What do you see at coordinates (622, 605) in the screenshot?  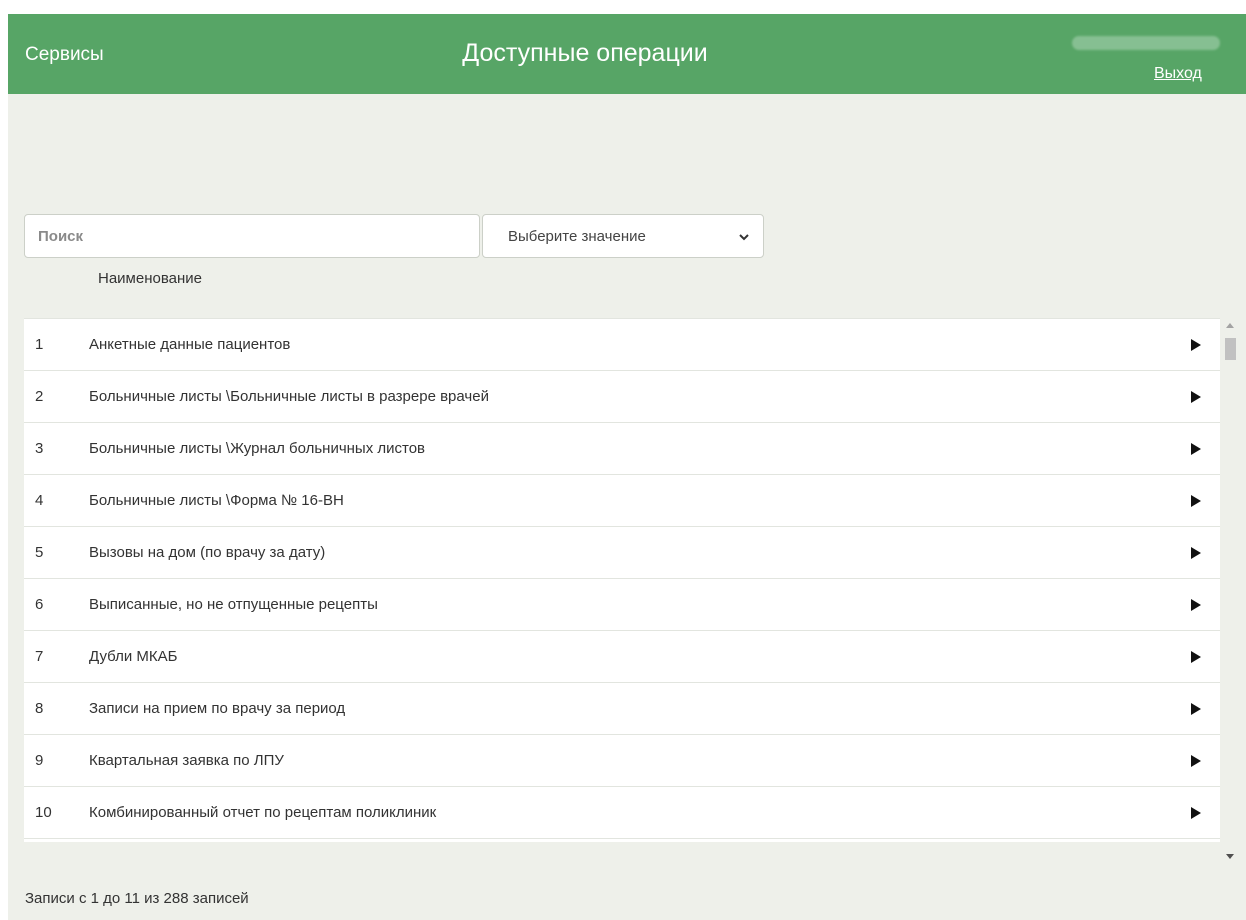 I see `table-row: 6 Выписанные, но не отпущенные рецепты` at bounding box center [622, 605].